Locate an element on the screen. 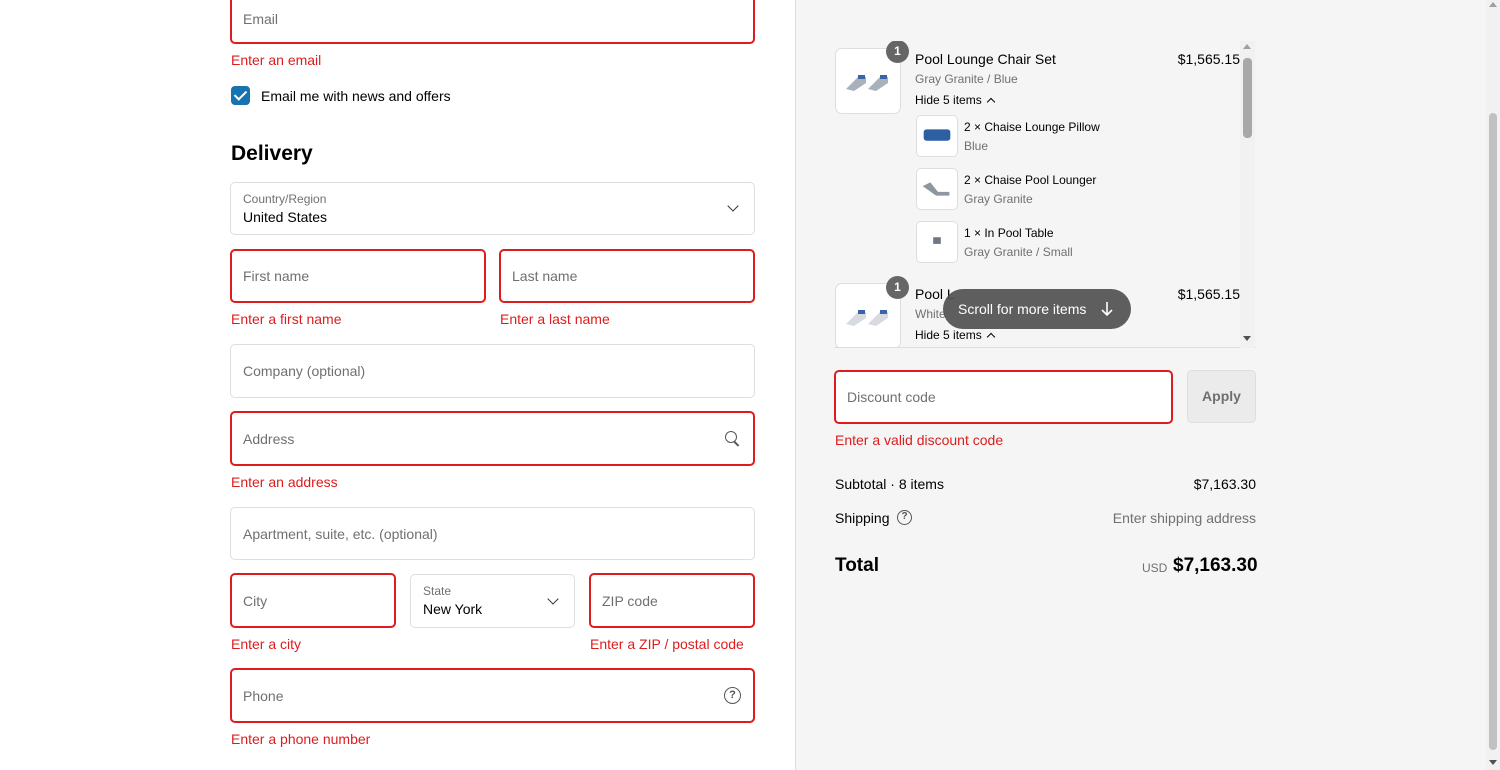 The width and height of the screenshot is (1500, 770). city-error: Enter a city is located at coordinates (266, 644).